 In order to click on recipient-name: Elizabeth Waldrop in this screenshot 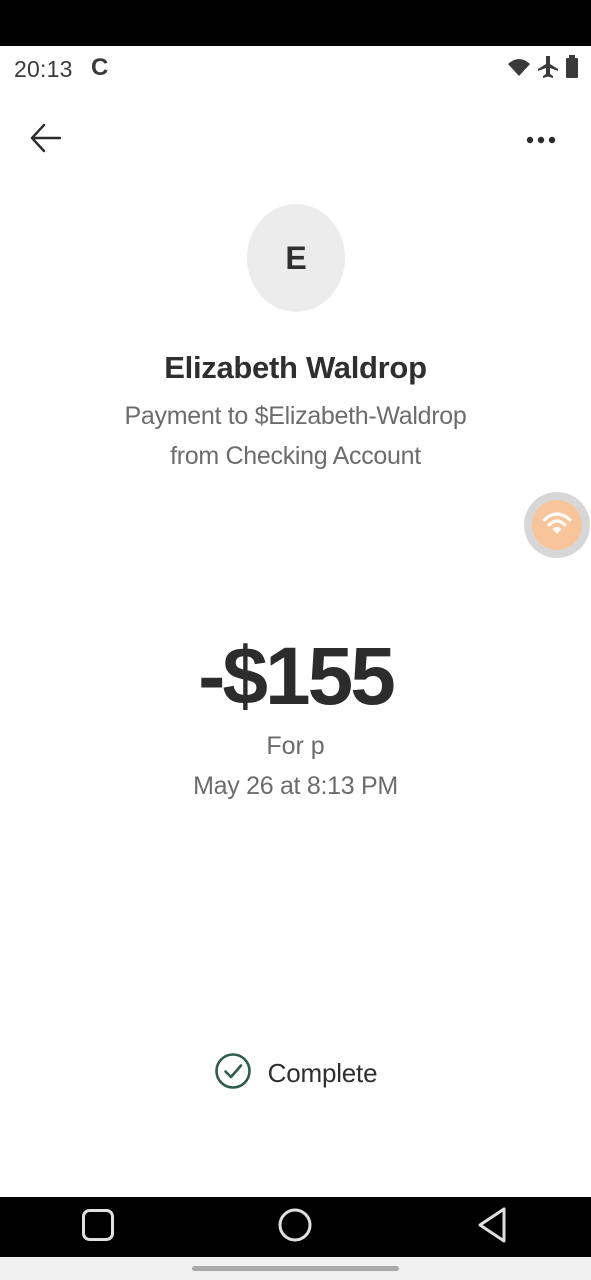, I will do `click(295, 367)`.